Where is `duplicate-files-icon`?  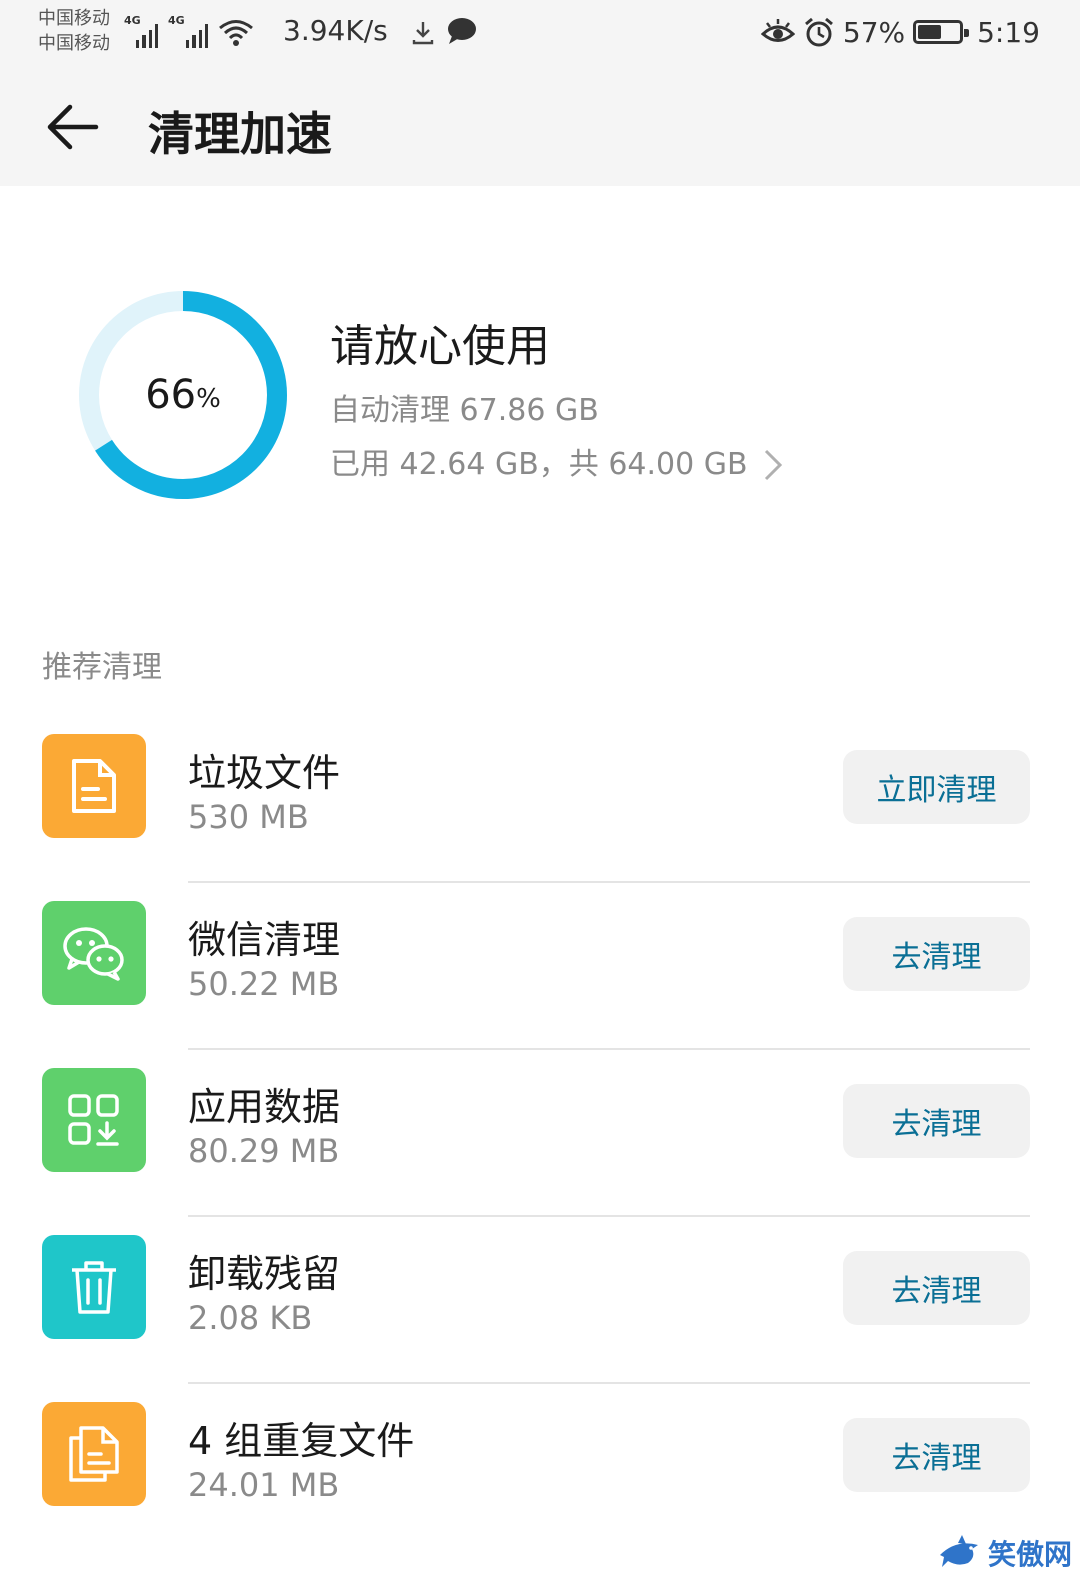 duplicate-files-icon is located at coordinates (94, 1454).